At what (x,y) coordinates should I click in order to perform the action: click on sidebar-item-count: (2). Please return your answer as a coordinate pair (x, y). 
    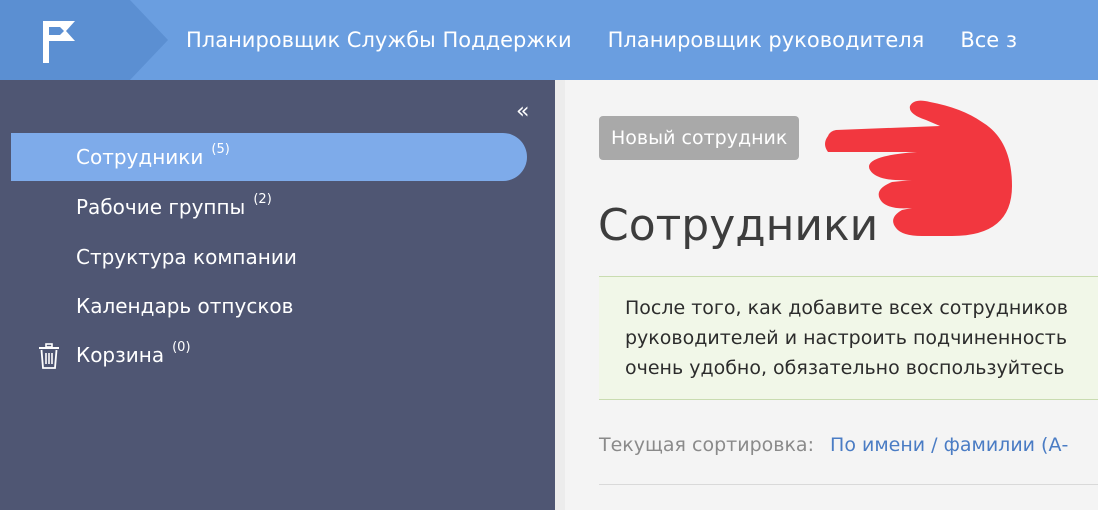
    Looking at the image, I should click on (262, 199).